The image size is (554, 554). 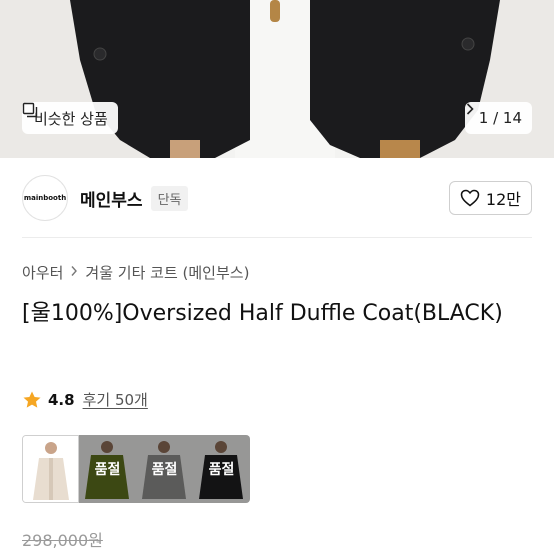 I want to click on brand-logo: mainbooth, so click(x=45, y=198).